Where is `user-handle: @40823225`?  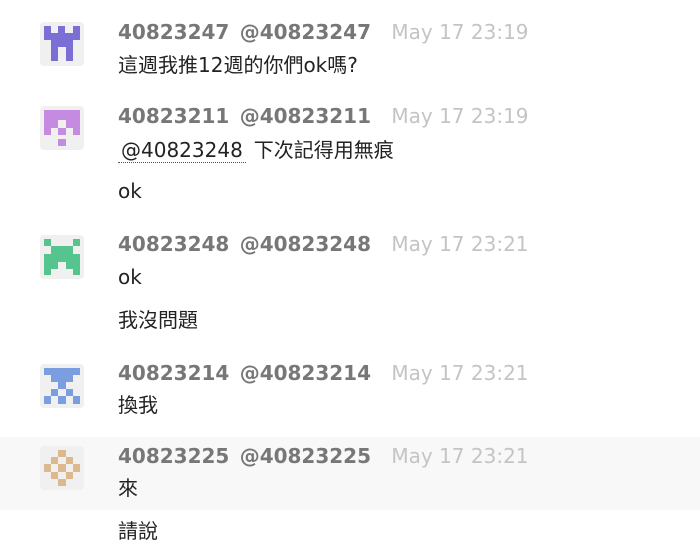
user-handle: @40823225 is located at coordinates (305, 456).